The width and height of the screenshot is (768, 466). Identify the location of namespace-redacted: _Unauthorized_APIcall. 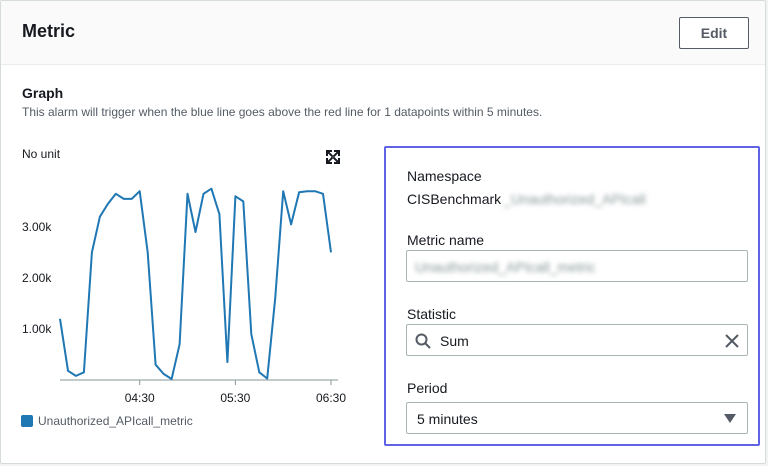
(574, 199).